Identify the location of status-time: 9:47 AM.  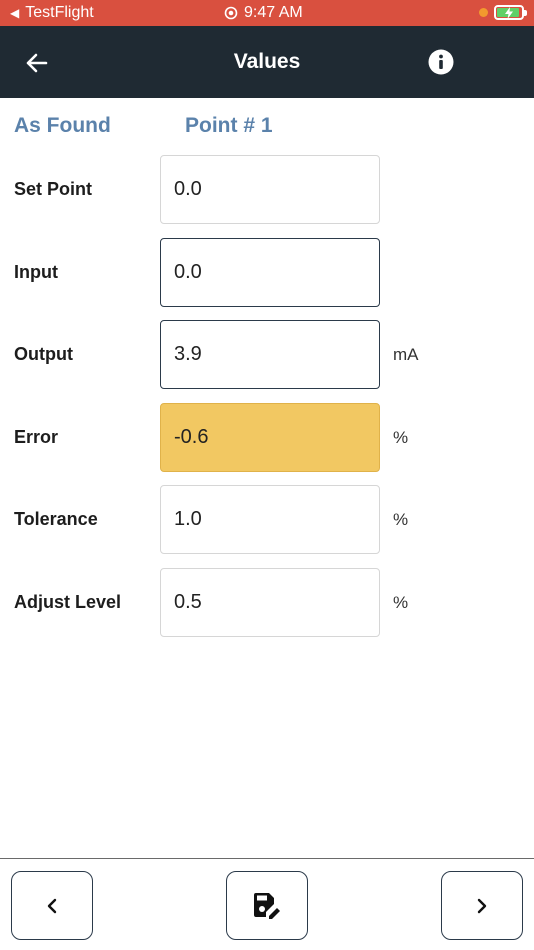
(273, 12).